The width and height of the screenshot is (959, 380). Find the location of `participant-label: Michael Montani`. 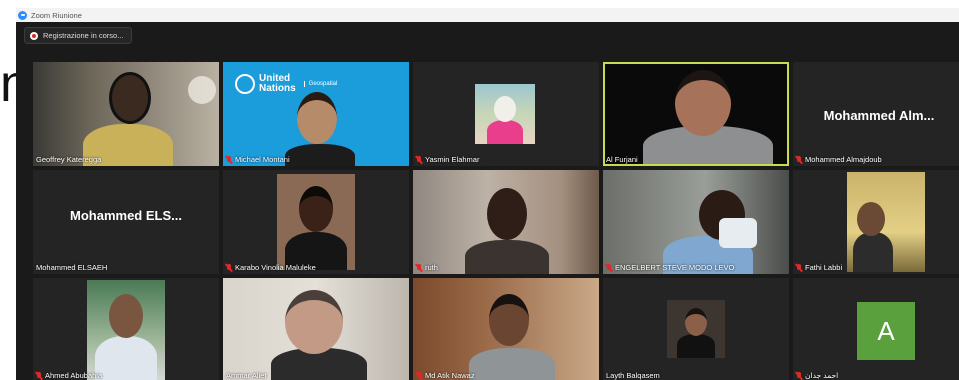

participant-label: Michael Montani is located at coordinates (258, 159).